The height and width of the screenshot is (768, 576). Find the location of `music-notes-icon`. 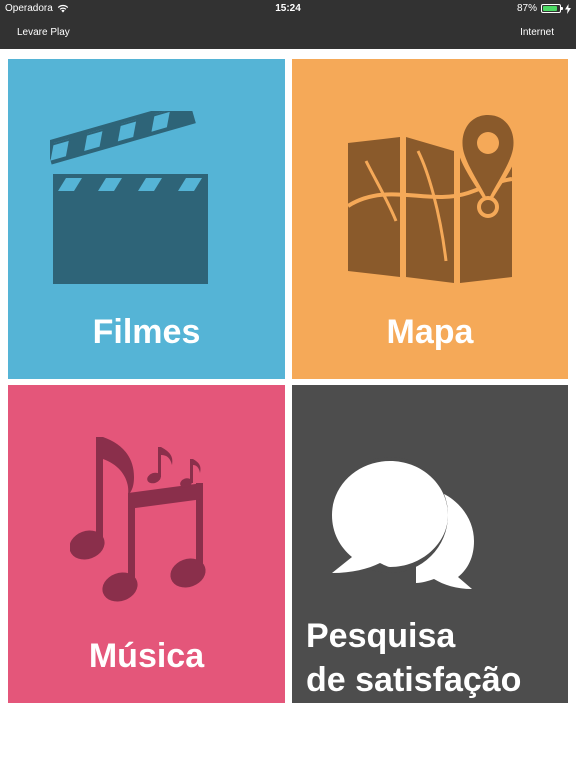

music-notes-icon is located at coordinates (138, 519).